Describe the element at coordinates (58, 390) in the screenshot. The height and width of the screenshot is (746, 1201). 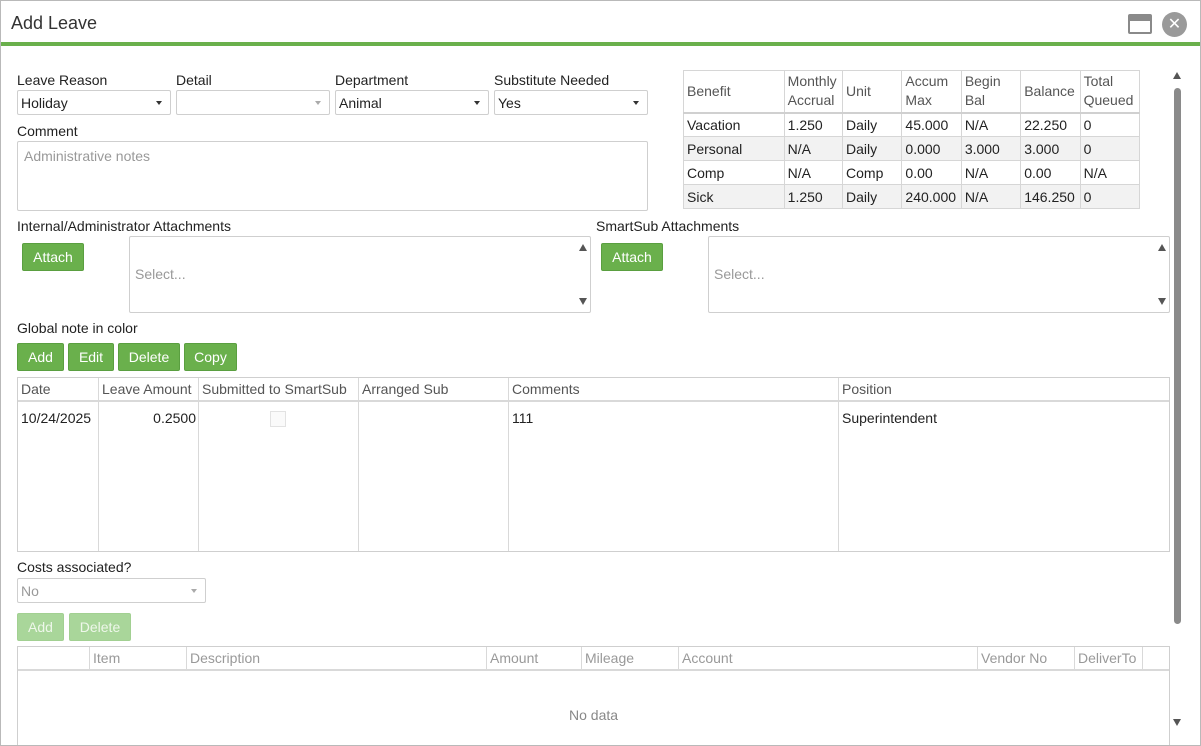
I see `leave-grid-header-cell: Date` at that location.